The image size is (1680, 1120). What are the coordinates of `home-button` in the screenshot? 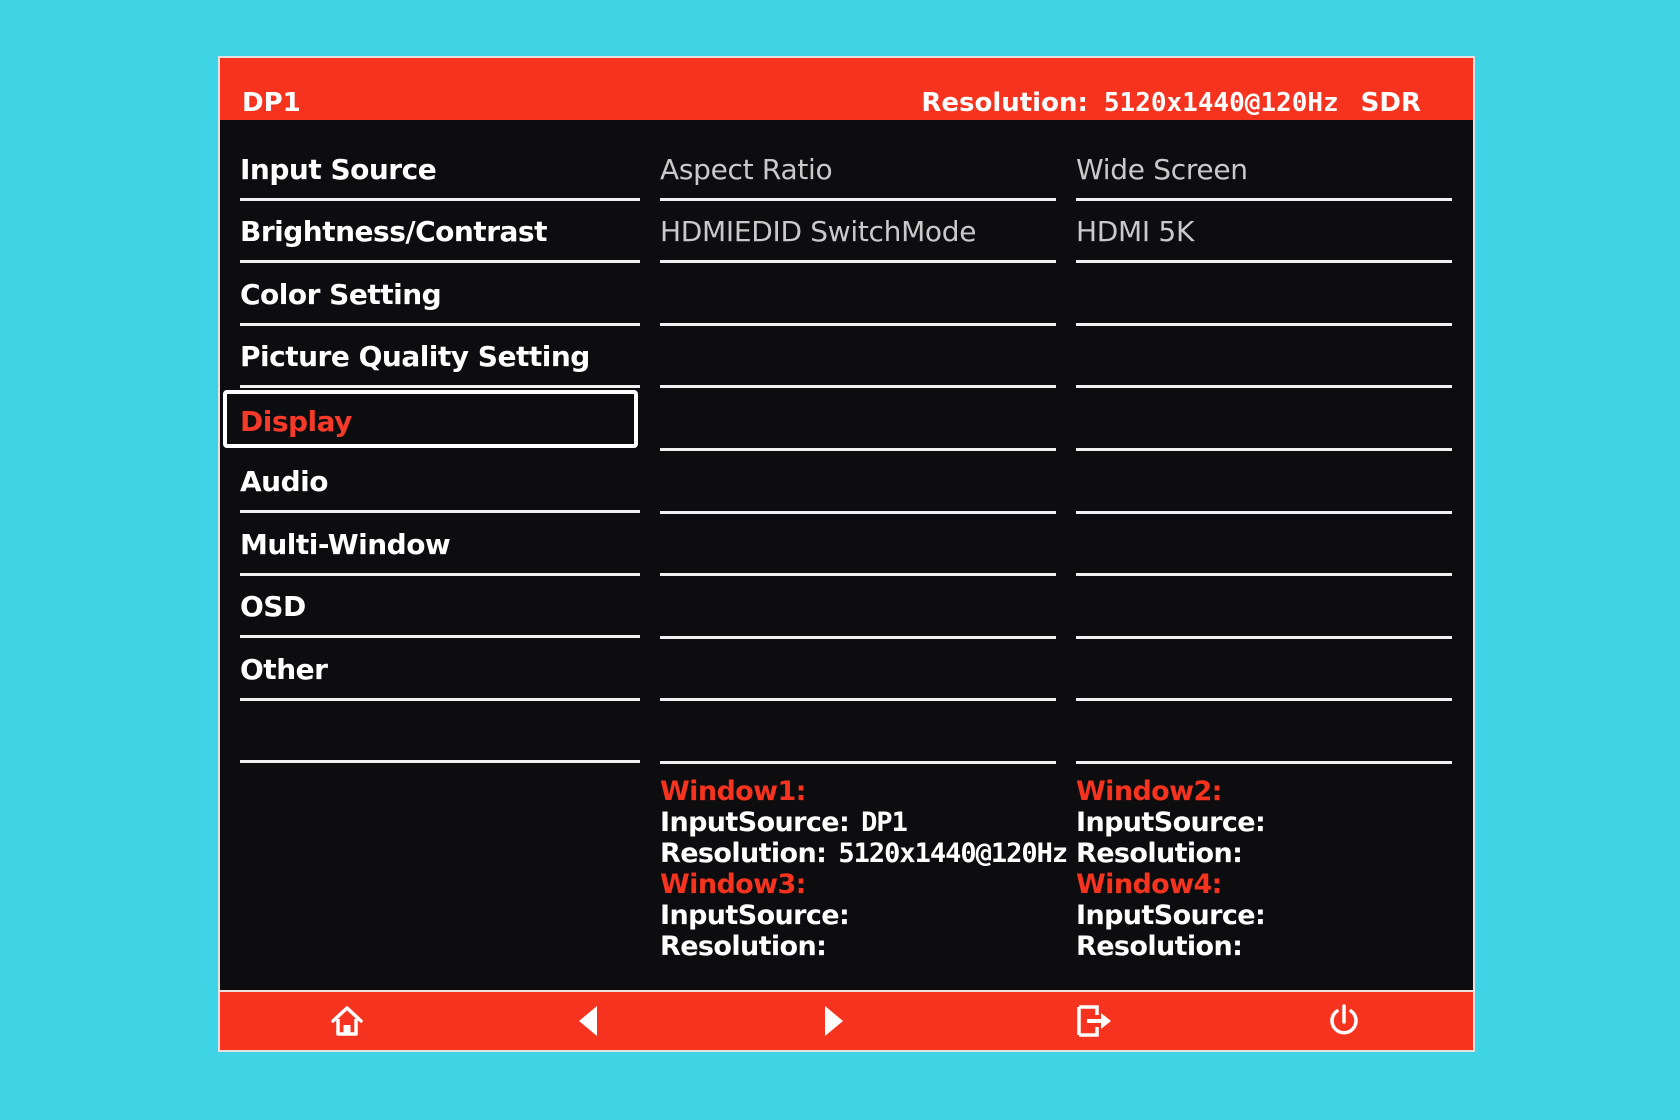 It's located at (347, 1021).